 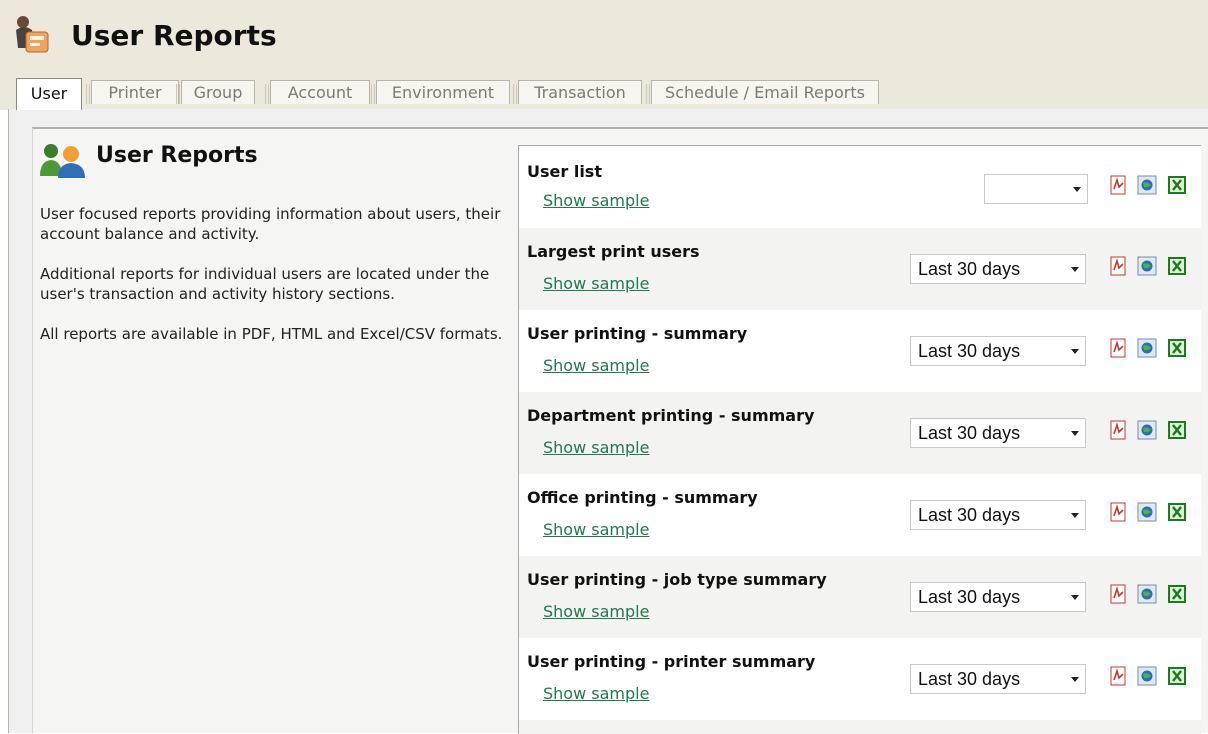 I want to click on users-group-icon, so click(x=62, y=161).